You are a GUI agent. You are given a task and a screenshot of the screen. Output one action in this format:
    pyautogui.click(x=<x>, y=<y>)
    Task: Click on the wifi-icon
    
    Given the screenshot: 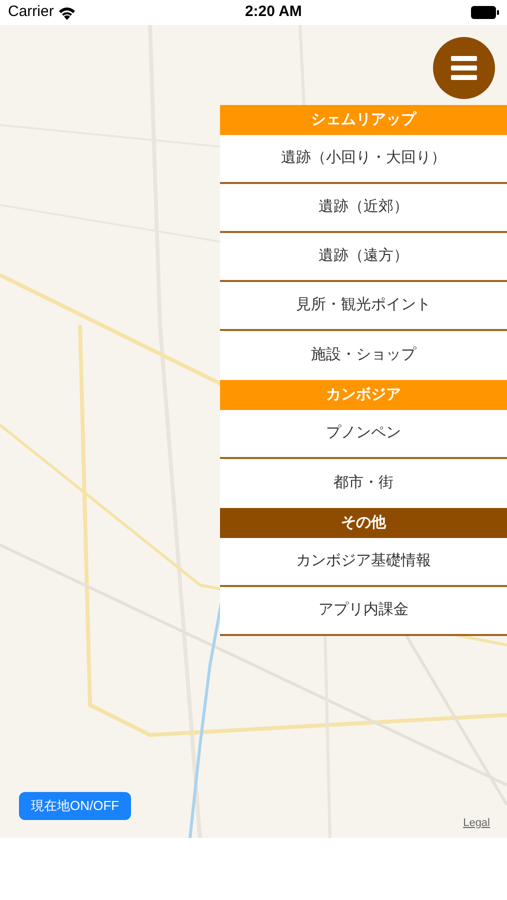 What is the action you would take?
    pyautogui.click(x=67, y=13)
    